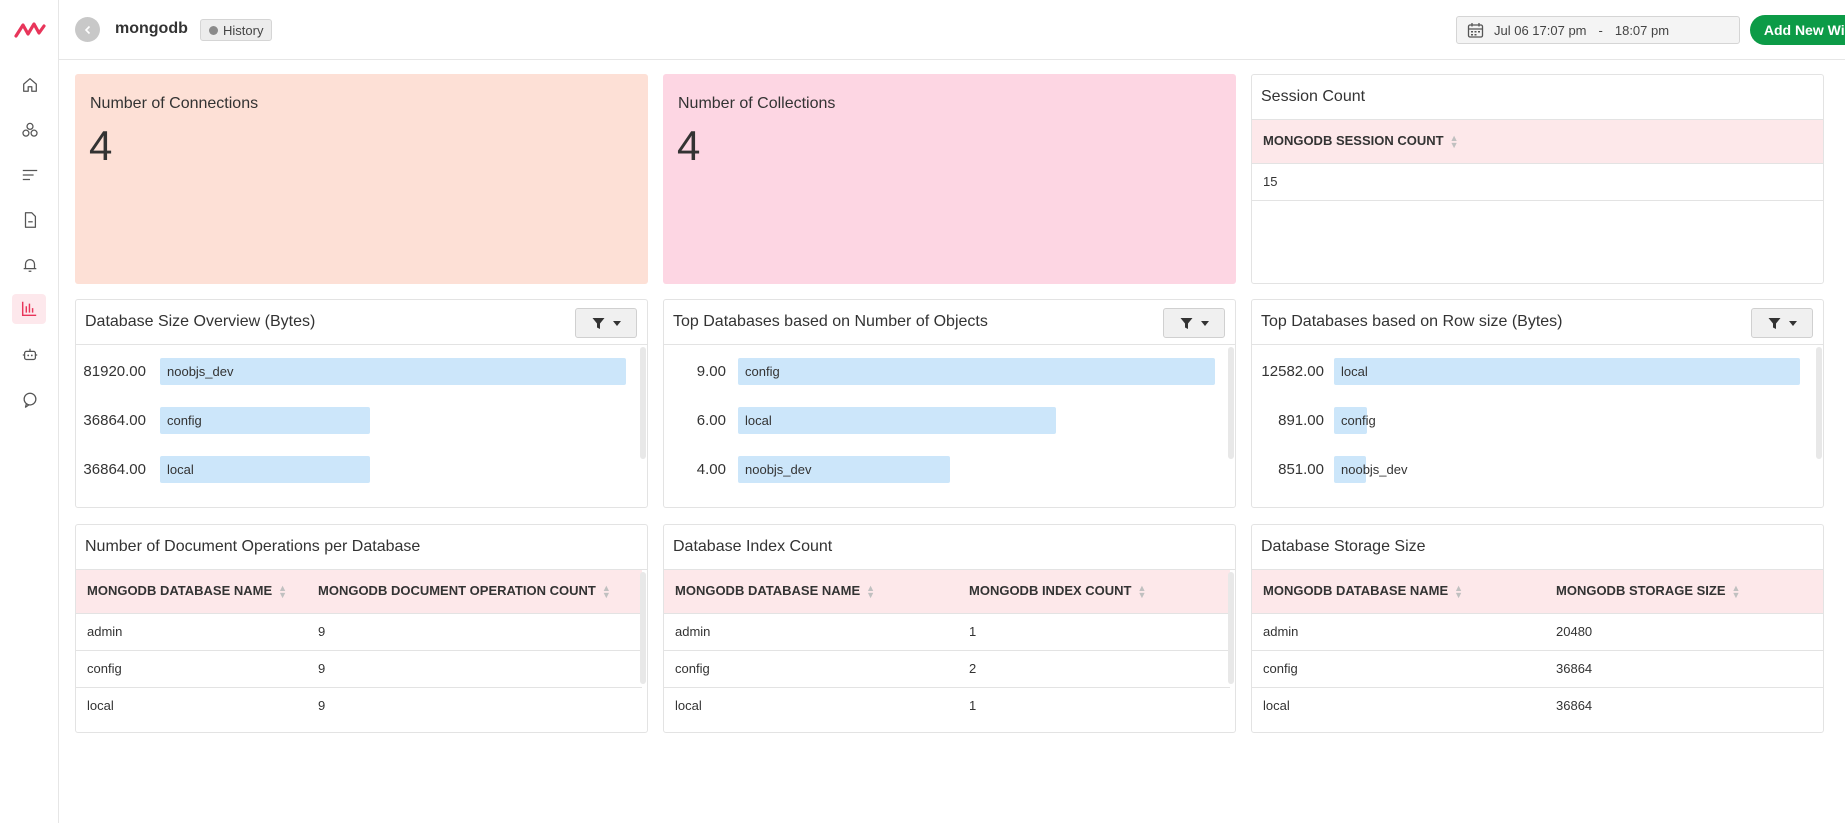 The width and height of the screenshot is (1845, 823). What do you see at coordinates (30, 400) in the screenshot?
I see `support-icon` at bounding box center [30, 400].